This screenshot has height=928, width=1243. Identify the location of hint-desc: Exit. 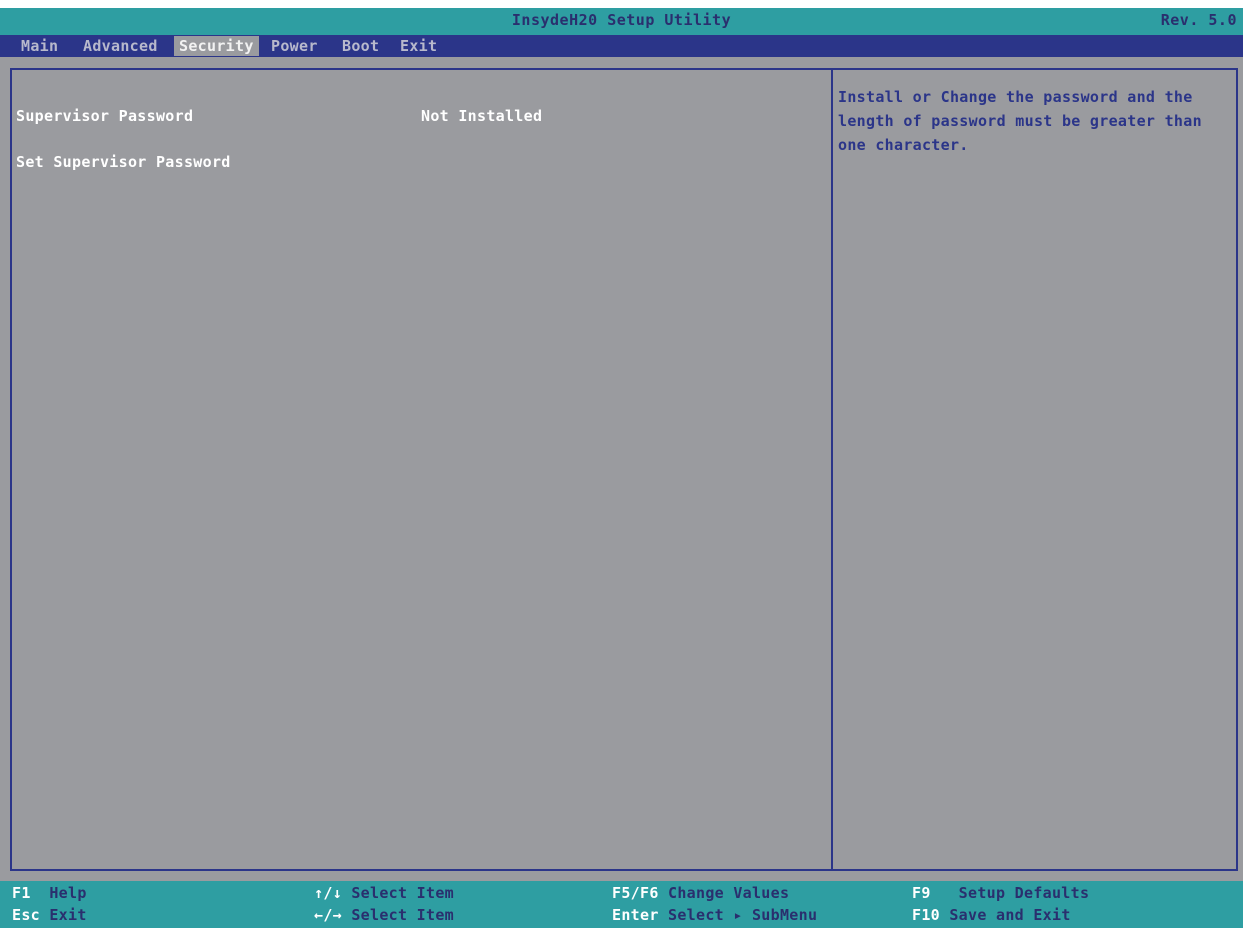
(68, 915).